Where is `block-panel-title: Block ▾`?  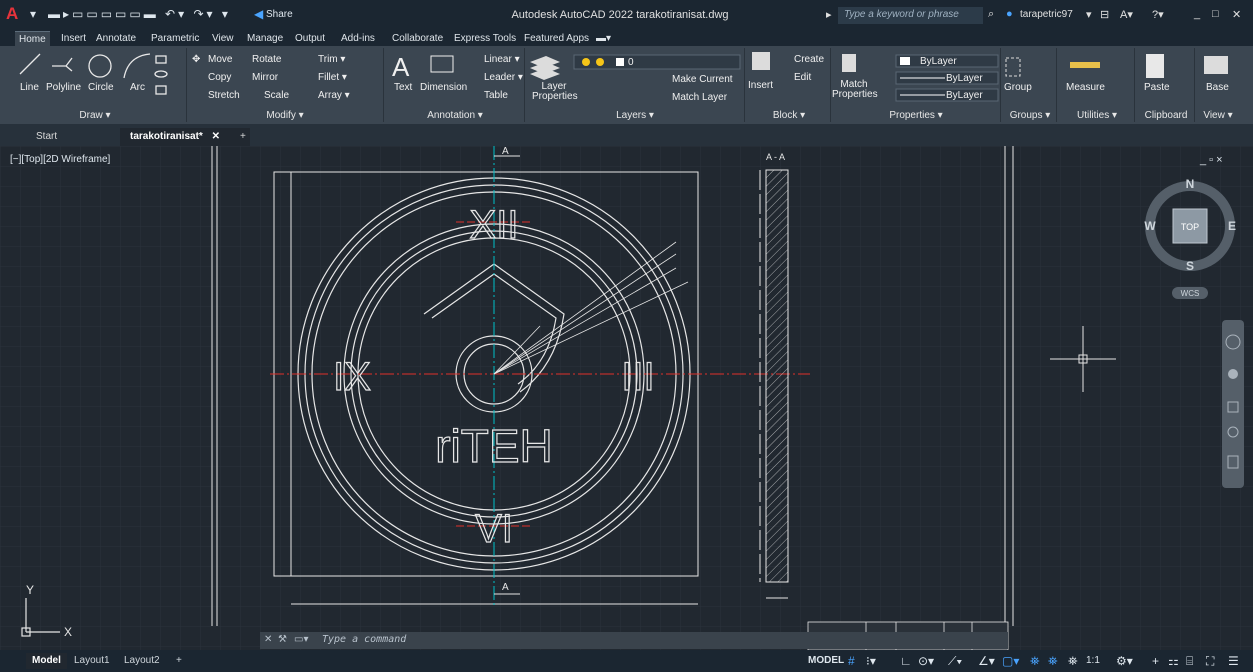 block-panel-title: Block ▾ is located at coordinates (789, 116).